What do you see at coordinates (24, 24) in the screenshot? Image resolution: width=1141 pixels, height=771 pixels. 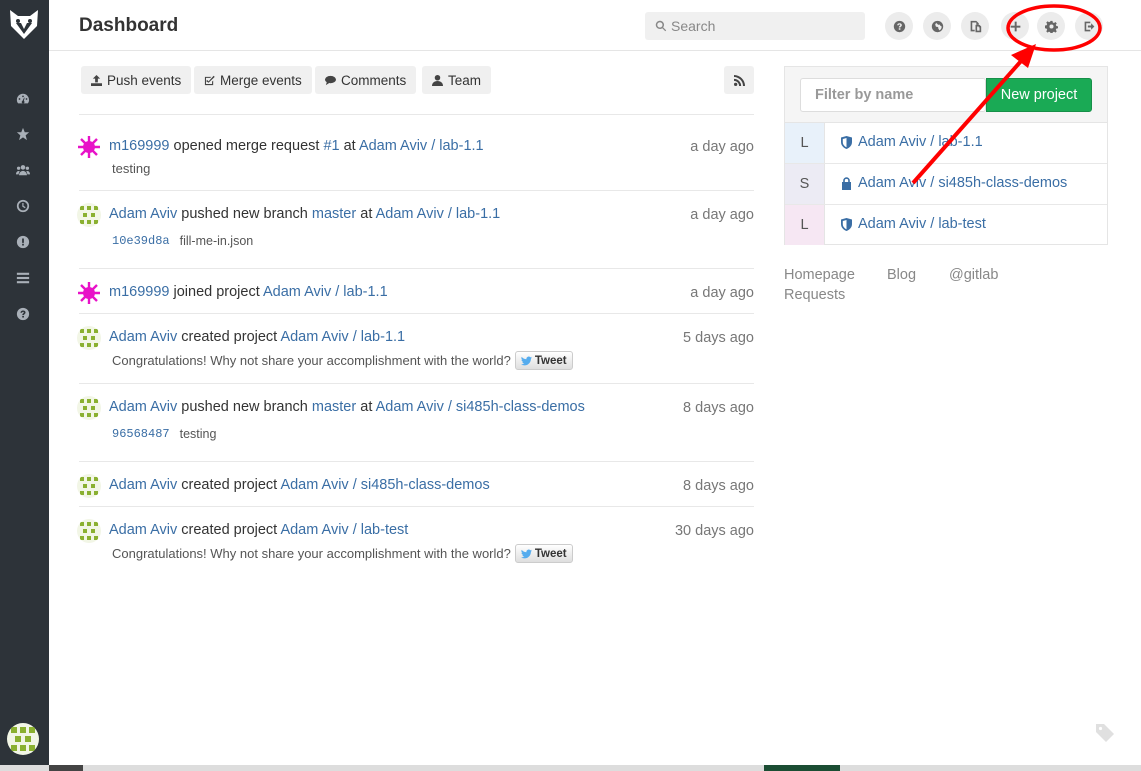 I see `gitlab-logo-icon` at bounding box center [24, 24].